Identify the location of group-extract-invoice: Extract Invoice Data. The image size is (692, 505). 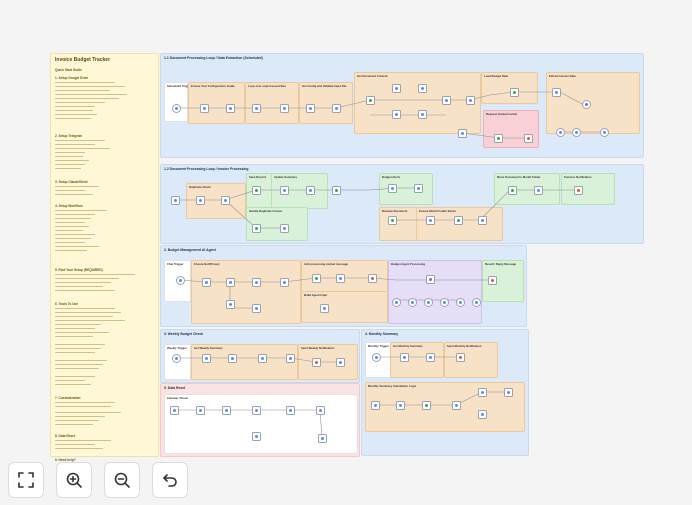
(593, 103).